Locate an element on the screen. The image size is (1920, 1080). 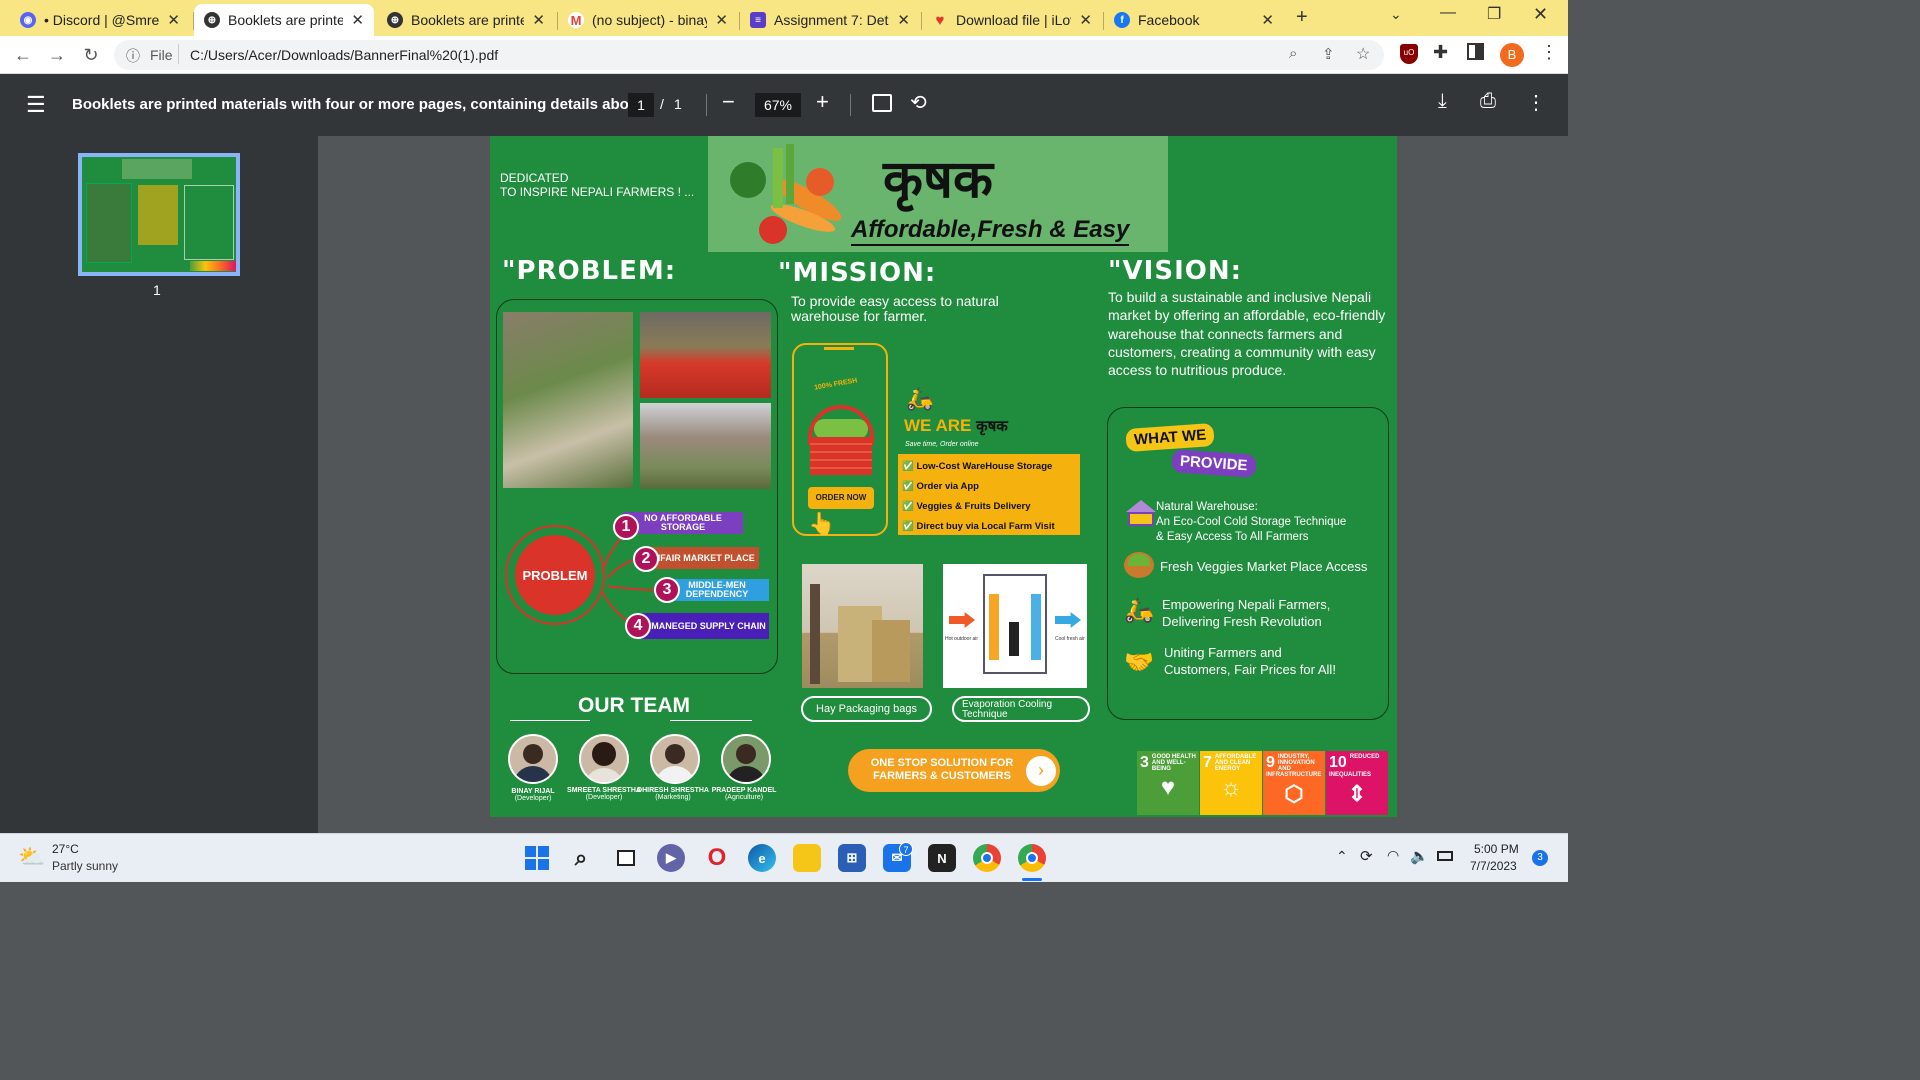
tray-chevron-icon: ⌃ is located at coordinates (1342, 856).